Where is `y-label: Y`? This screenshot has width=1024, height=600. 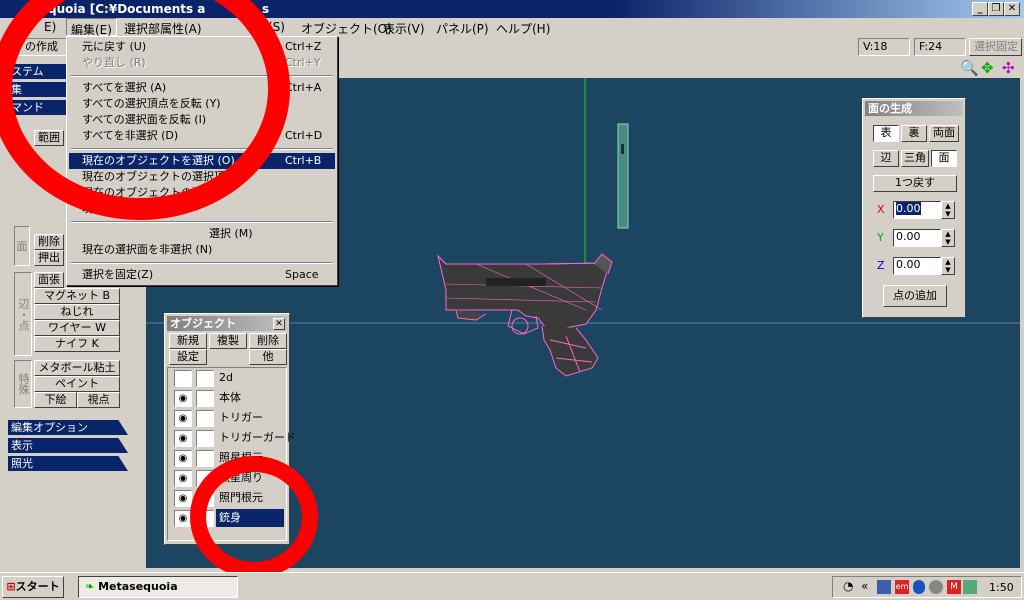
y-label: Y is located at coordinates (880, 237).